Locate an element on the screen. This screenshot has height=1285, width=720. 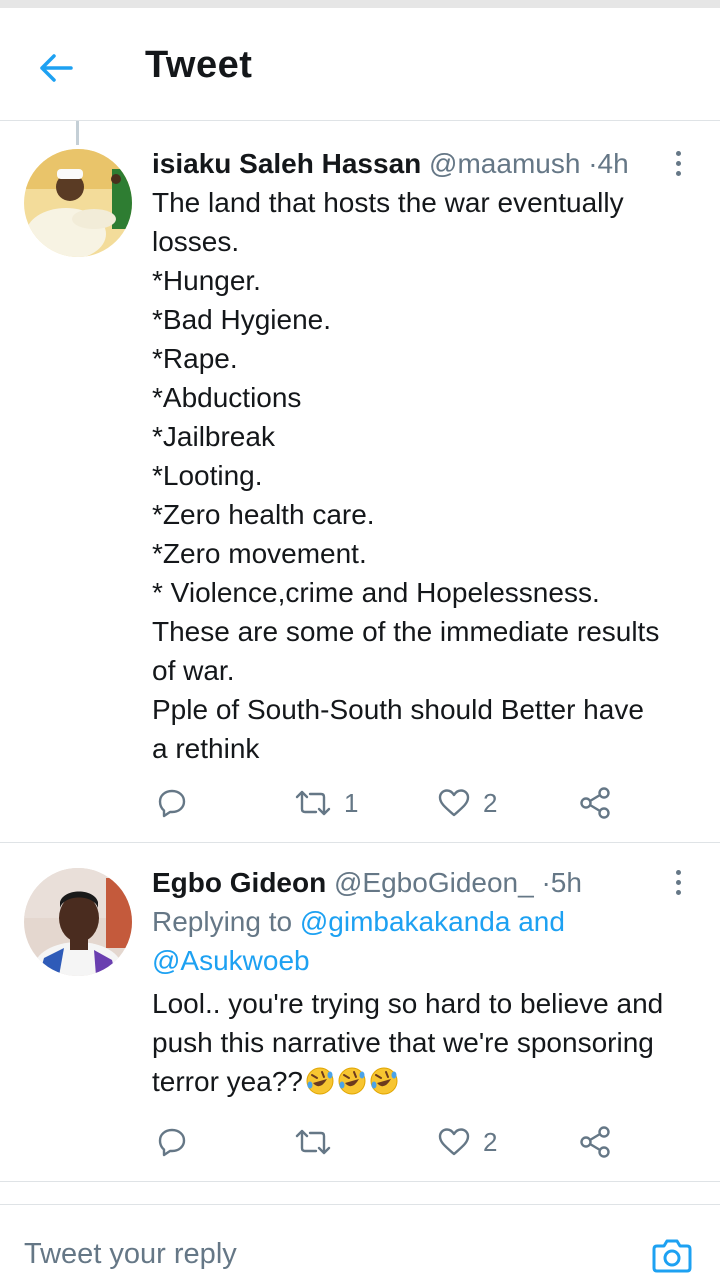
tweet-text-line: *Looting. is located at coordinates (207, 475).